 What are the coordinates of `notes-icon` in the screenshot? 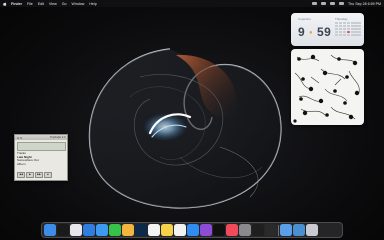 It's located at (167, 230).